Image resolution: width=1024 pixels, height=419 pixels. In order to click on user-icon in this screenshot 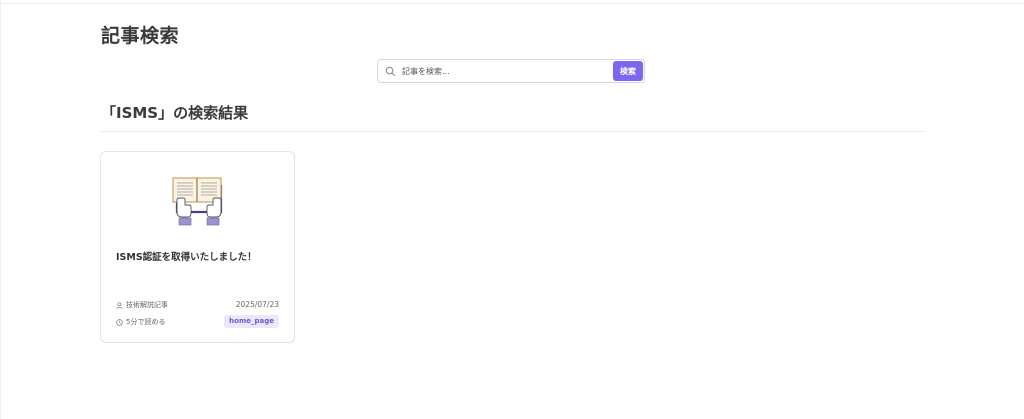, I will do `click(119, 305)`.